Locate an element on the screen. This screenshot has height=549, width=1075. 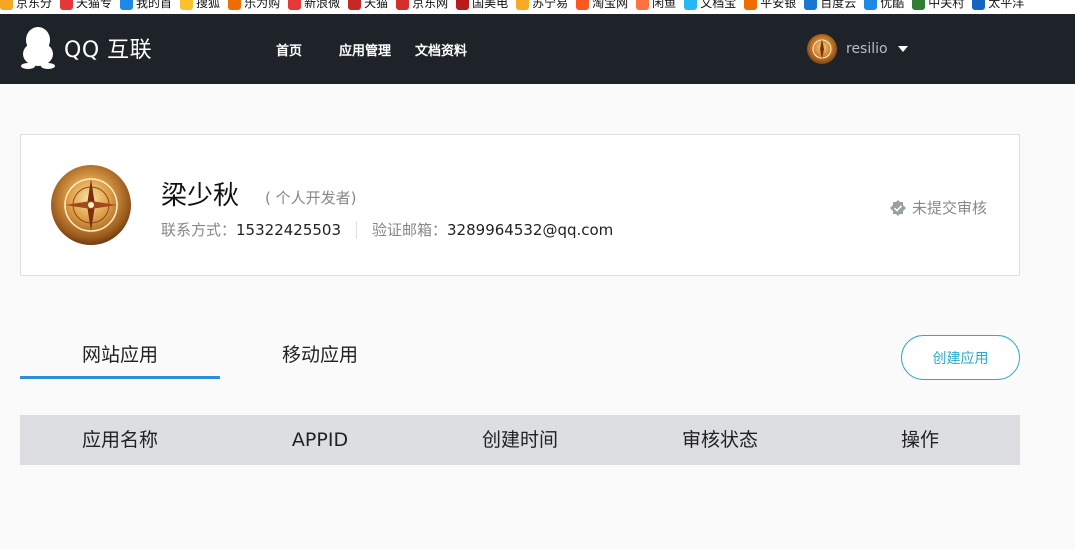
bookmark-item: 平安银 is located at coordinates (770, 6).